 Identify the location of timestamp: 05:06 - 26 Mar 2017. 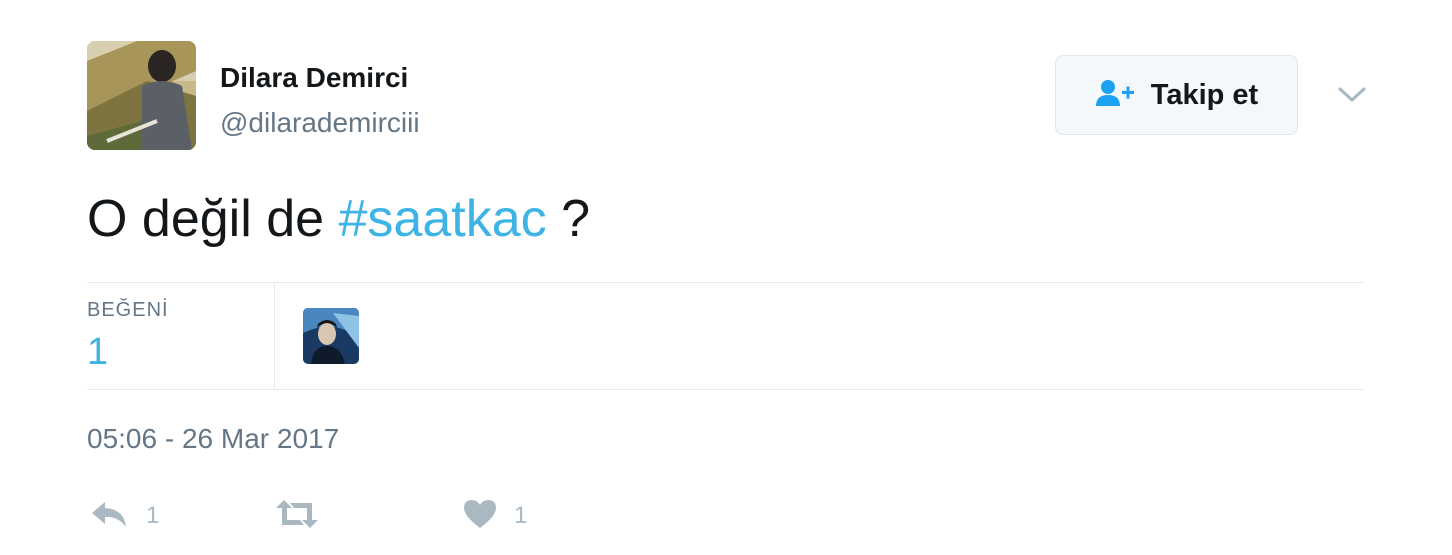
(213, 439).